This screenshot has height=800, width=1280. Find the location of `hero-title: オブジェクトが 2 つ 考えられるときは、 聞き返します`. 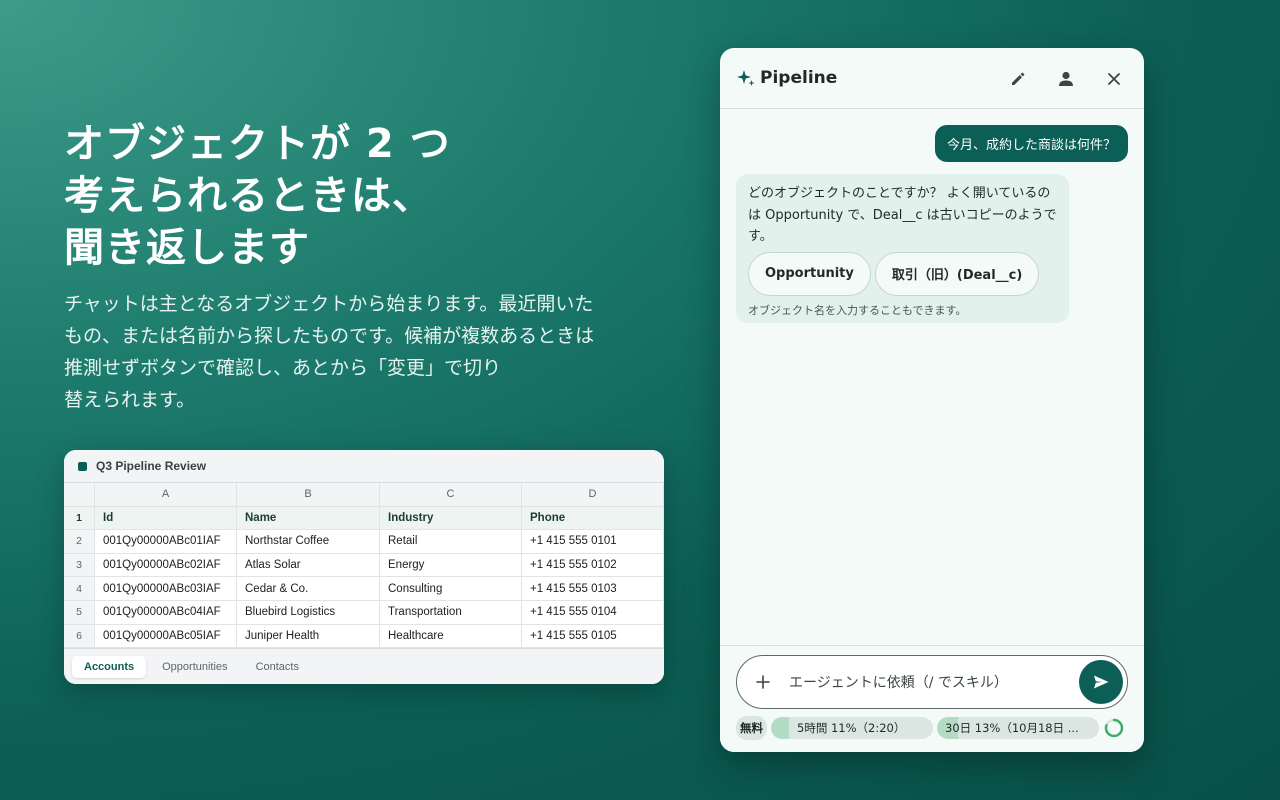

hero-title: オブジェクトが 2 つ 考えられるときは、 聞き返します is located at coordinates (257, 196).